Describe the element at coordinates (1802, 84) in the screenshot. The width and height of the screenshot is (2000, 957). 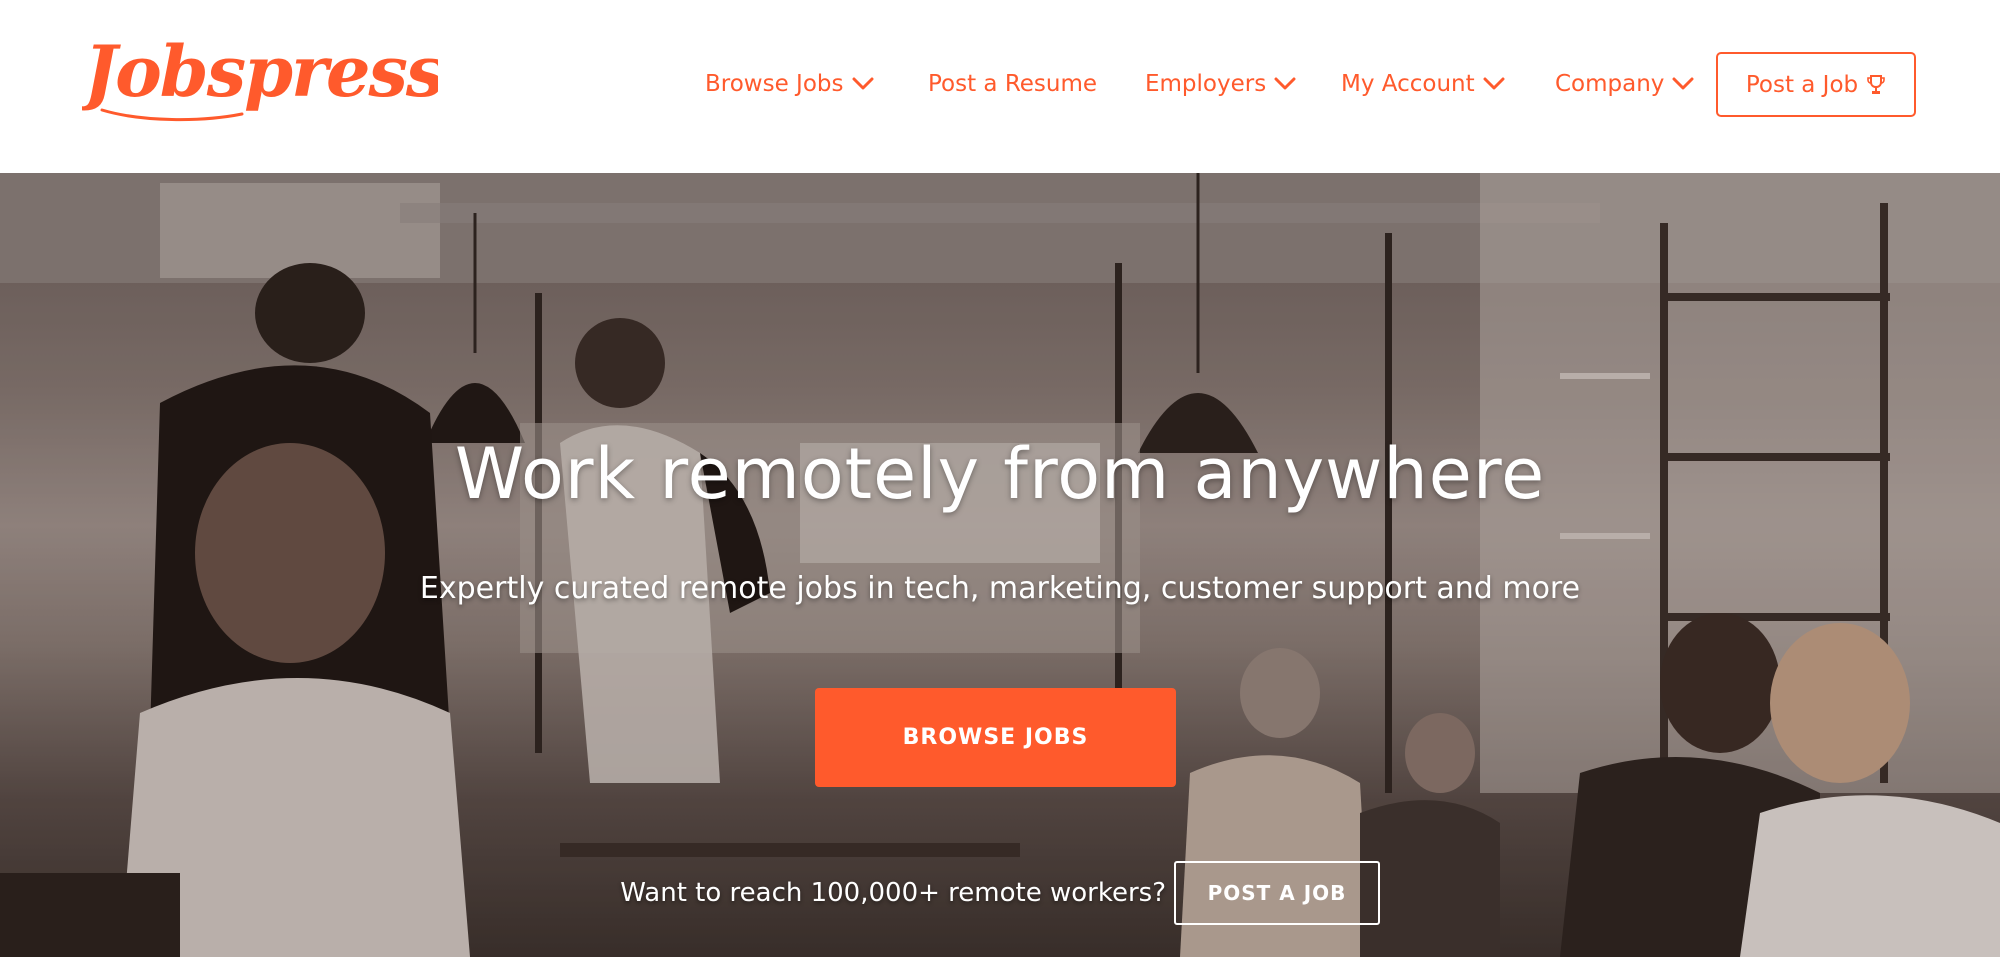
I see `post-a-job-label: Post a Job` at that location.